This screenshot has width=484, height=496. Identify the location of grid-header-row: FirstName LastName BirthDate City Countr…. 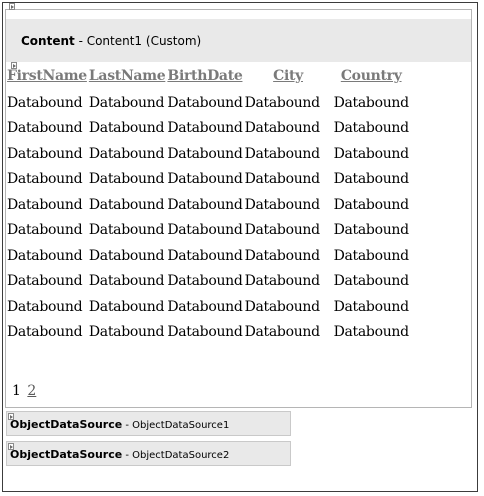
(208, 76).